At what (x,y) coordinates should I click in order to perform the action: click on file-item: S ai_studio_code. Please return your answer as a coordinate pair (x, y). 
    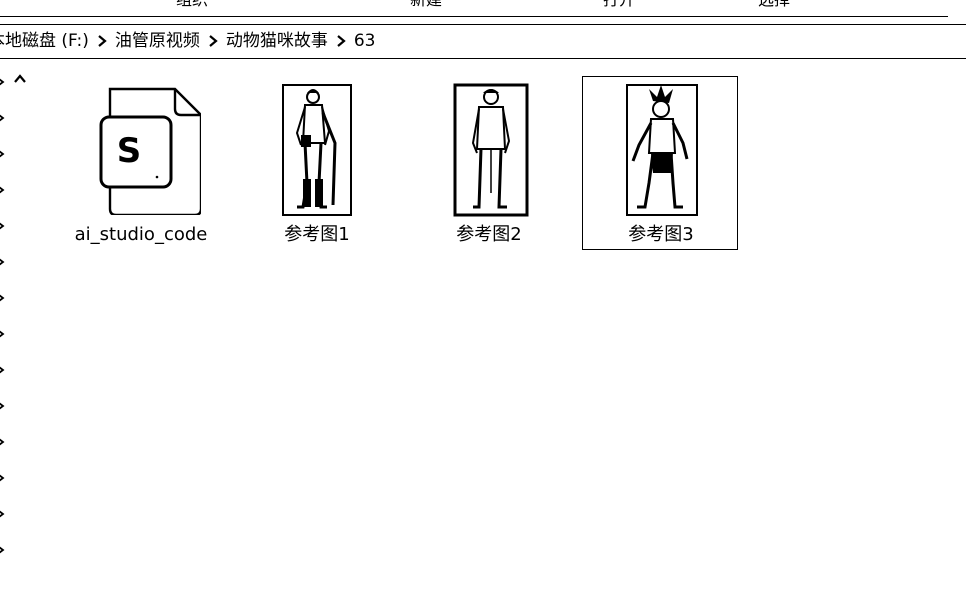
    Looking at the image, I should click on (140, 163).